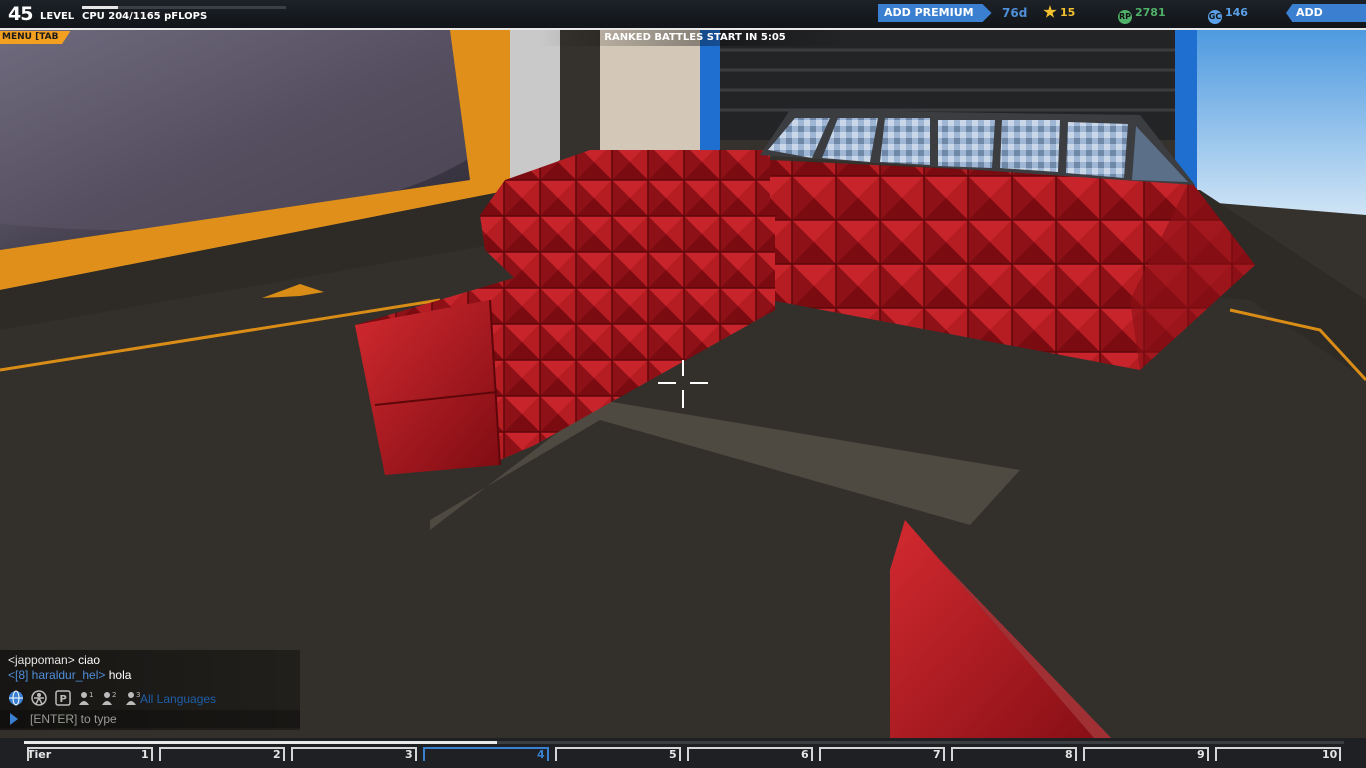 This screenshot has height=768, width=1366. What do you see at coordinates (1068, 12) in the screenshot?
I see `stars-count: 15` at bounding box center [1068, 12].